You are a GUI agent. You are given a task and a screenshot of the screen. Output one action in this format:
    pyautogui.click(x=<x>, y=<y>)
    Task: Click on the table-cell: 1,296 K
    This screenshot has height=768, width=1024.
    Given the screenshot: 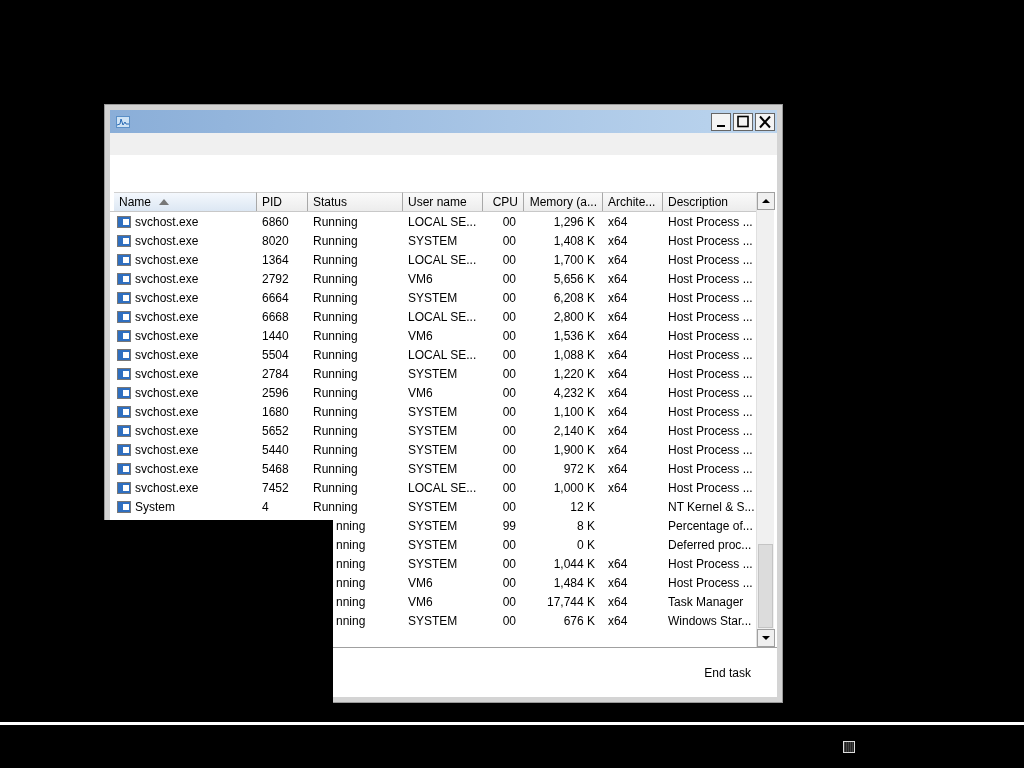 What is the action you would take?
    pyautogui.click(x=574, y=221)
    